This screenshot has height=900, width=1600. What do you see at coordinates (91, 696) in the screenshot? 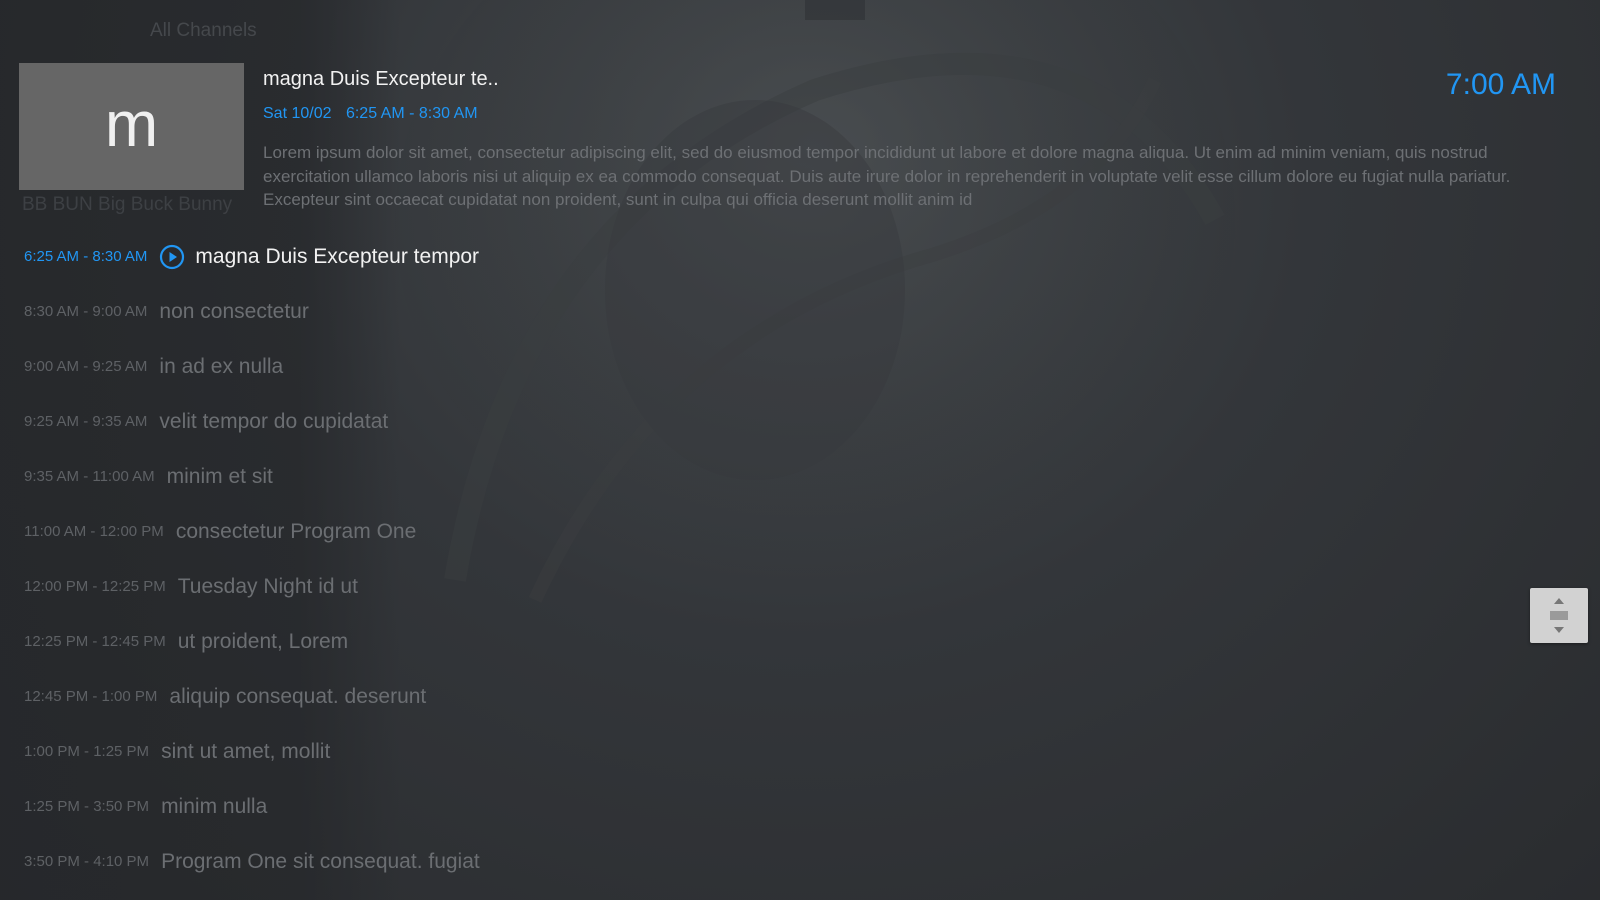
I see `schedule-row-time: 12:45 PM - 1:00 PM` at bounding box center [91, 696].